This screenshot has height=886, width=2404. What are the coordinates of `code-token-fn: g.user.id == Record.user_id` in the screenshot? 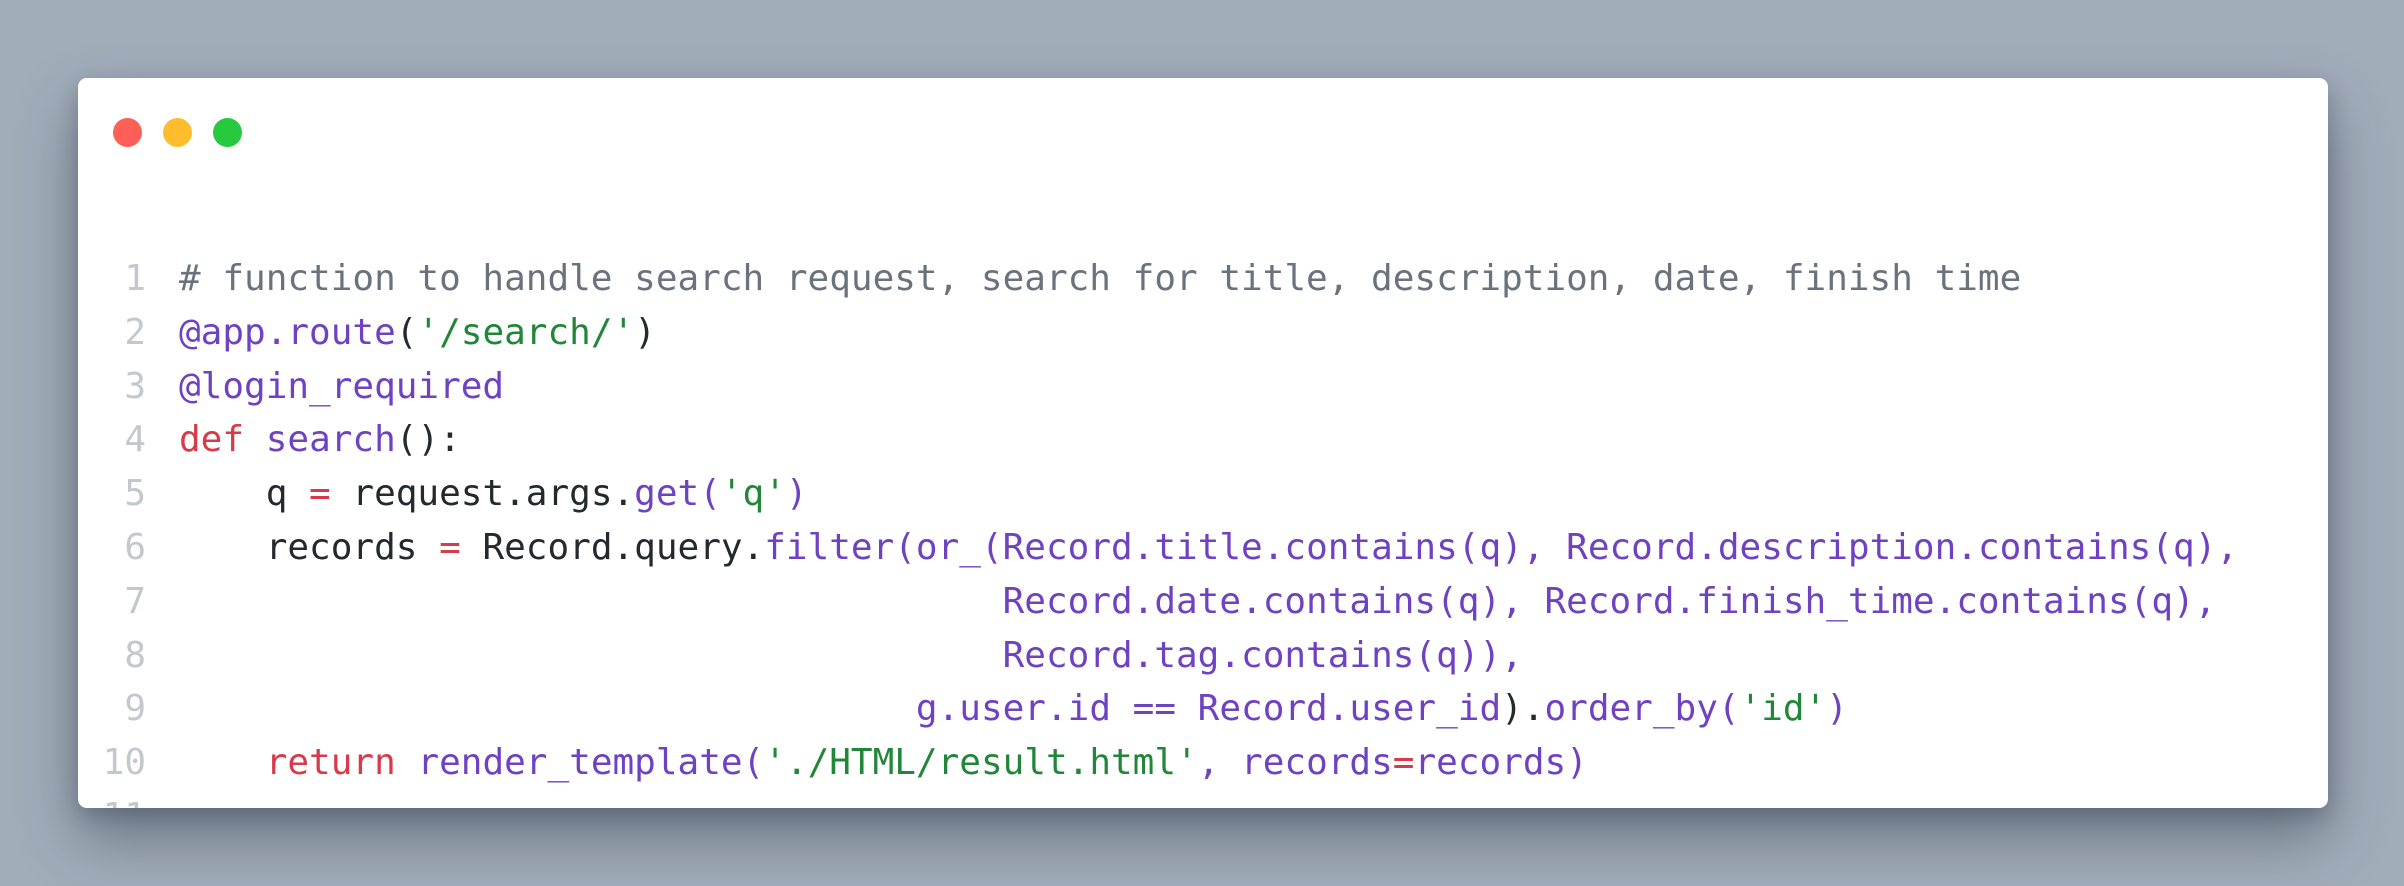 It's located at (1208, 709).